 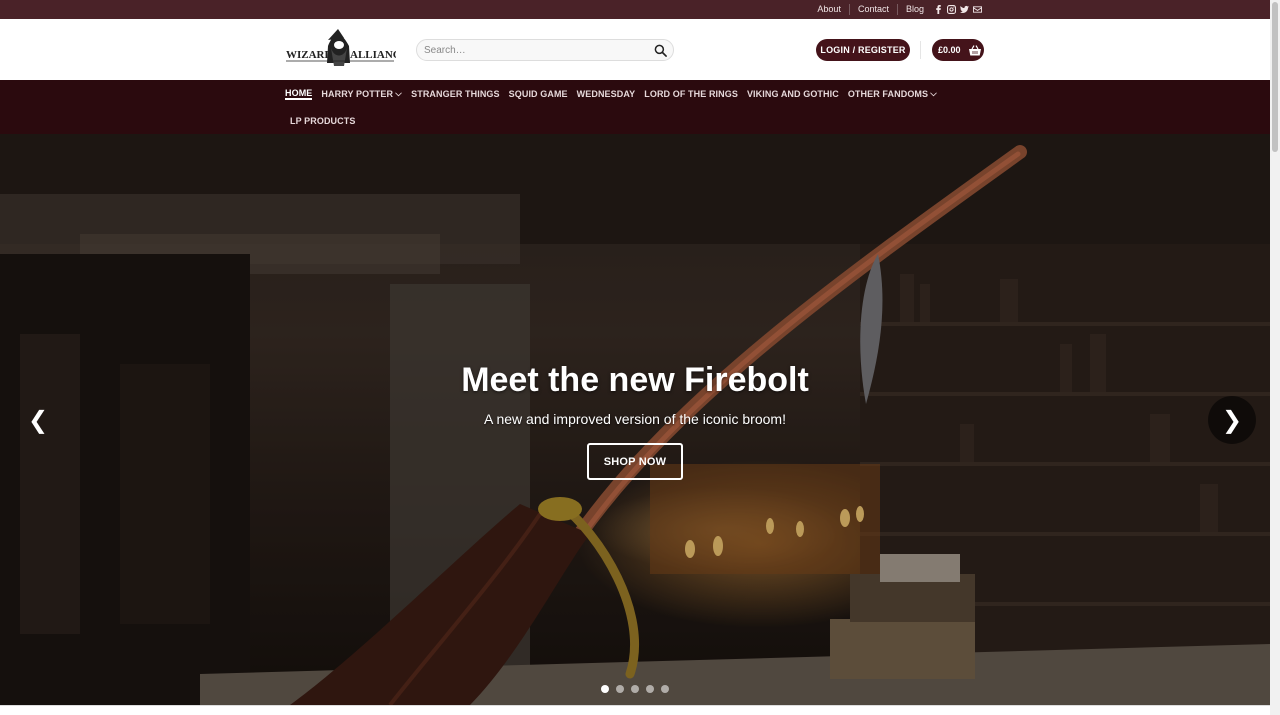 I want to click on nav-item-viking-and-gothic: VIKING AND GOTHIC, so click(x=793, y=94).